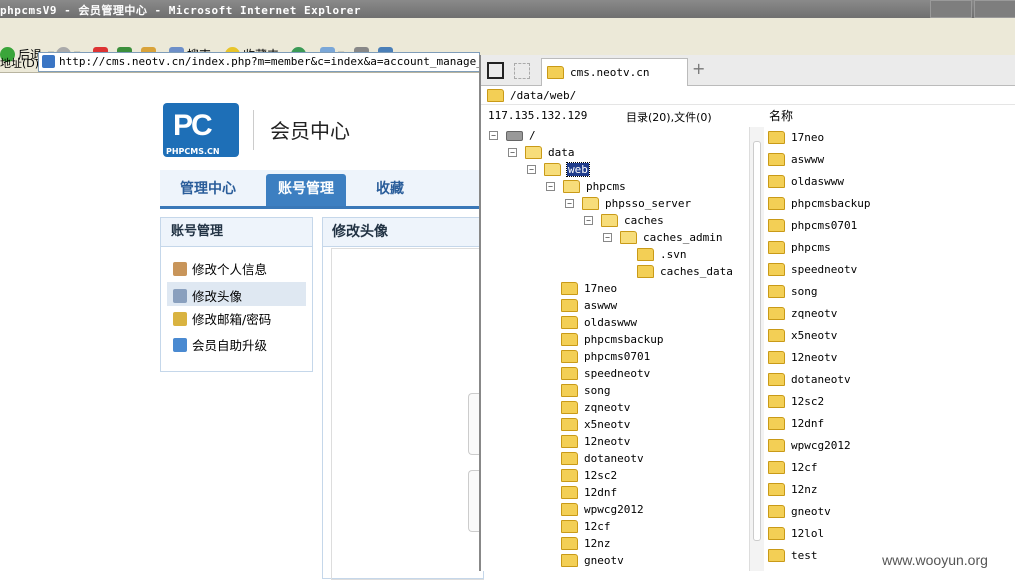 This screenshot has width=1015, height=580. I want to click on tree-node-caches: − caches, so click(624, 220).